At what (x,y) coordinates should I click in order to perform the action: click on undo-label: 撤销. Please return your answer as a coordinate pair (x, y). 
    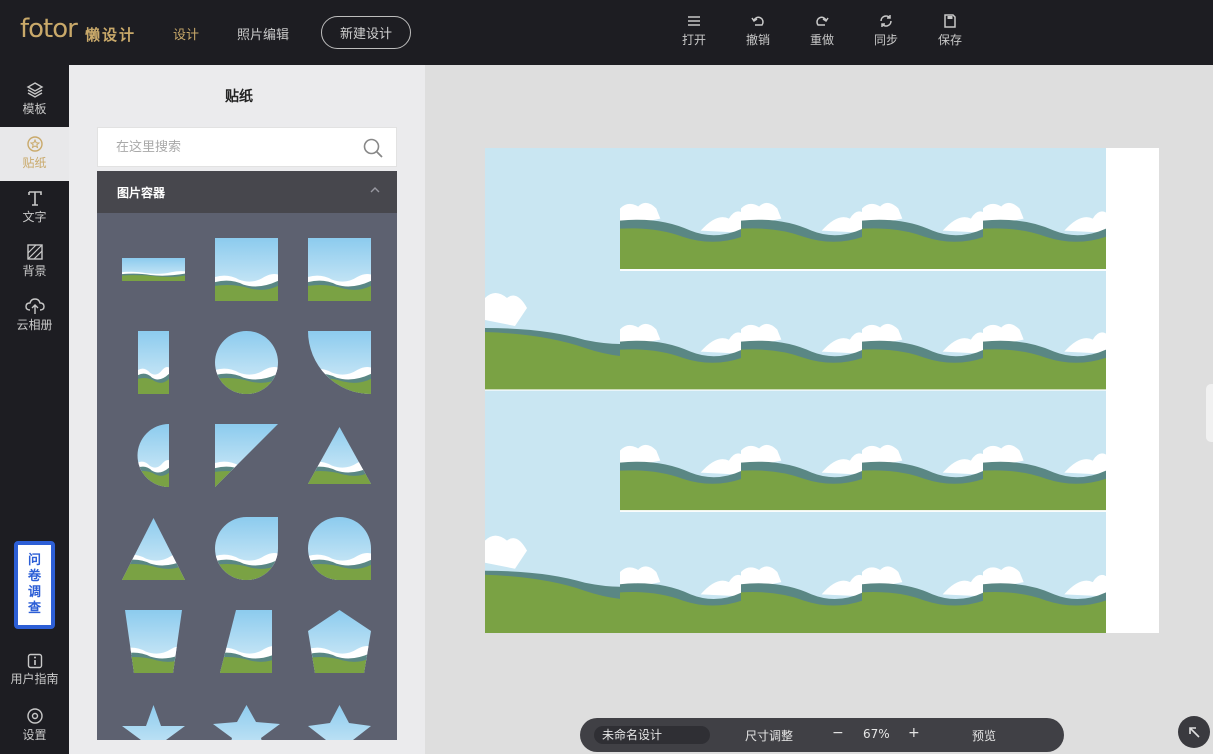
    Looking at the image, I should click on (757, 40).